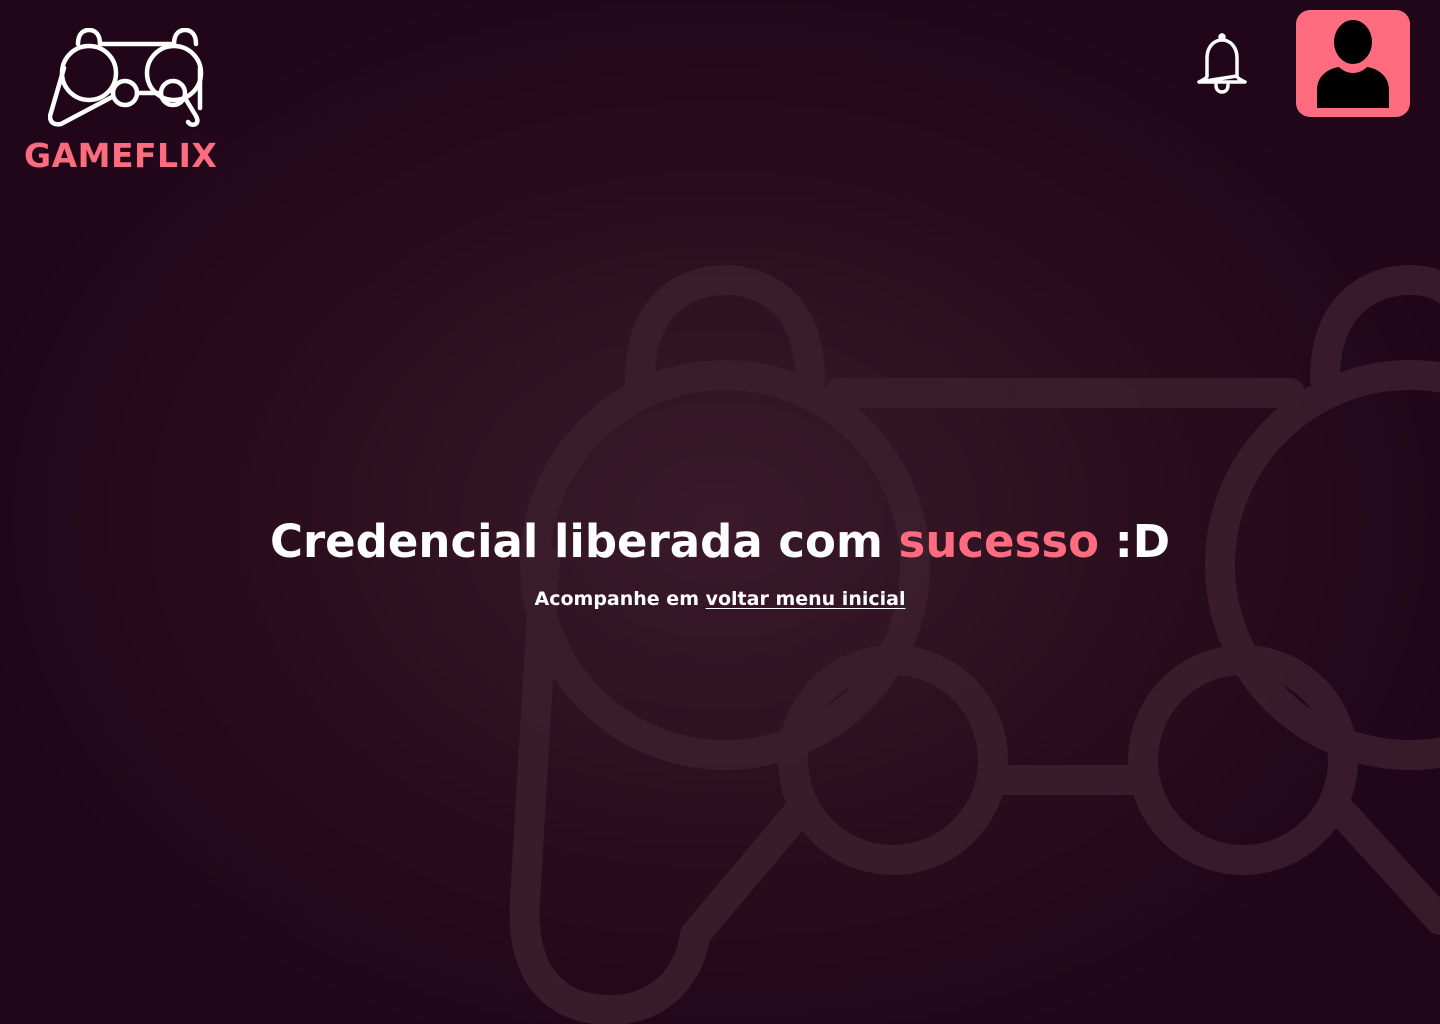 This screenshot has height=1024, width=1440. I want to click on headline-suffix: :D, so click(1135, 541).